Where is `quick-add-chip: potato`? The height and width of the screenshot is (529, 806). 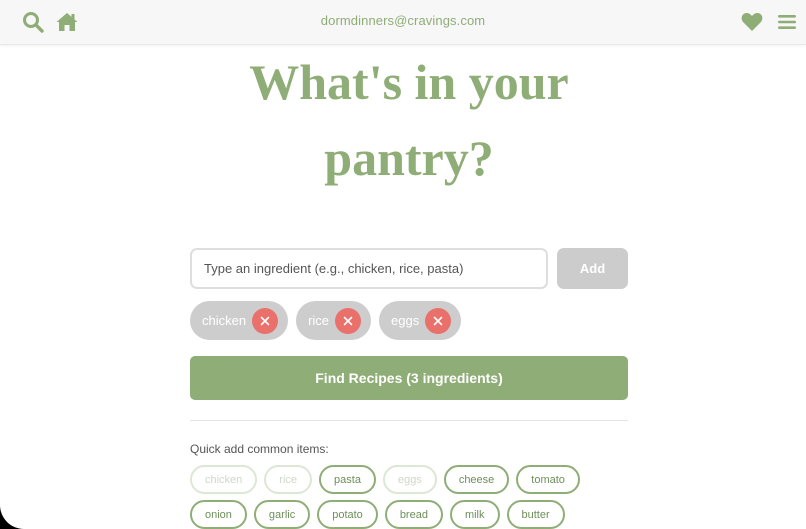
quick-add-chip: potato is located at coordinates (347, 514).